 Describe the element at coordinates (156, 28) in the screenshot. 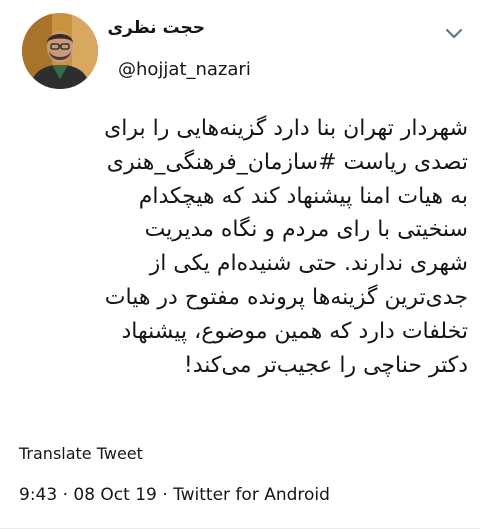

I see `author-display-name: حجت نظری` at that location.